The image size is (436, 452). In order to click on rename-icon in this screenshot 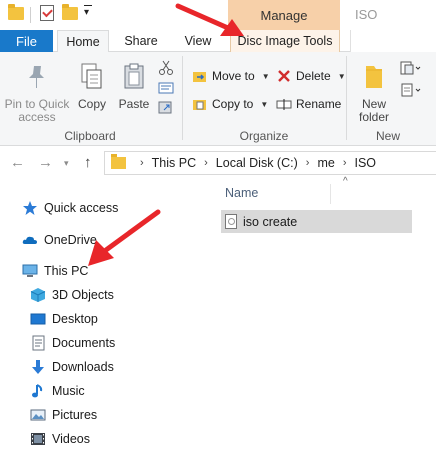, I will do `click(284, 104)`.